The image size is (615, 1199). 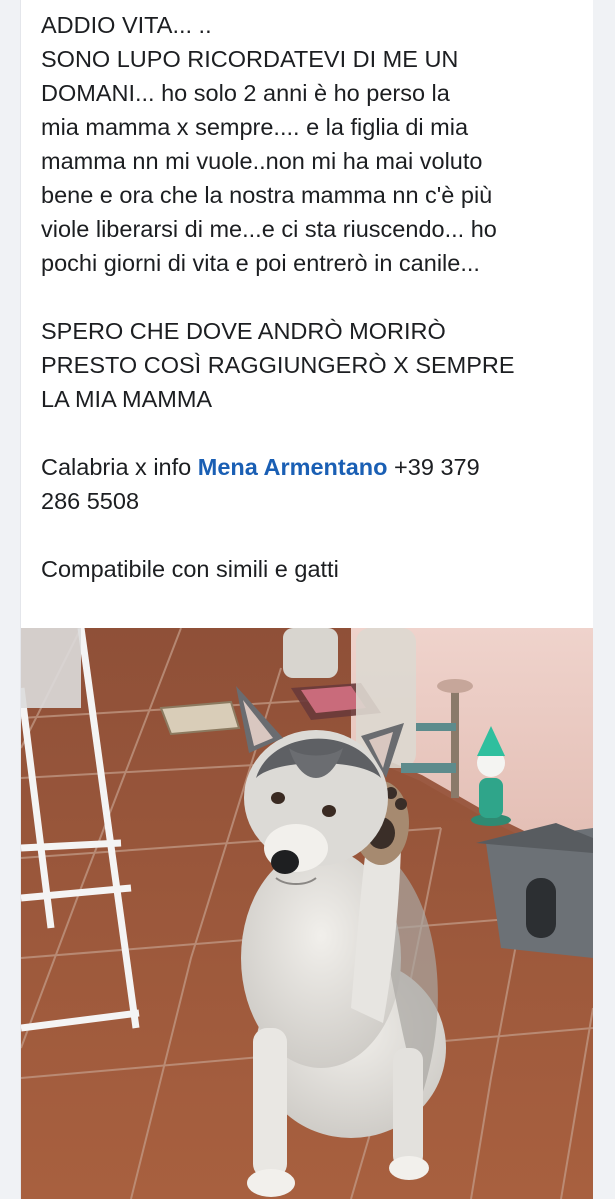 What do you see at coordinates (293, 467) in the screenshot?
I see `contact-mention-link: Mena Armentano` at bounding box center [293, 467].